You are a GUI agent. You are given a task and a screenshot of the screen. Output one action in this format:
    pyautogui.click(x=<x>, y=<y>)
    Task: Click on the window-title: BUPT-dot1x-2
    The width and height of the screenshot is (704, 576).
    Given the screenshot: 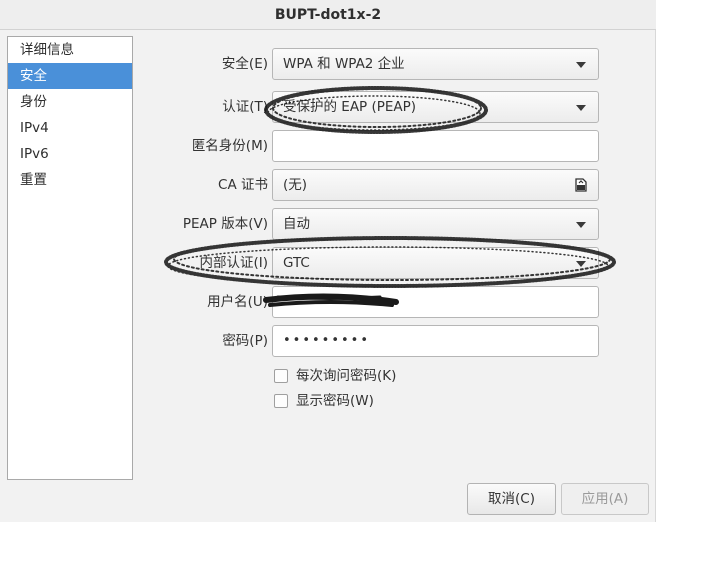 What is the action you would take?
    pyautogui.click(x=328, y=15)
    